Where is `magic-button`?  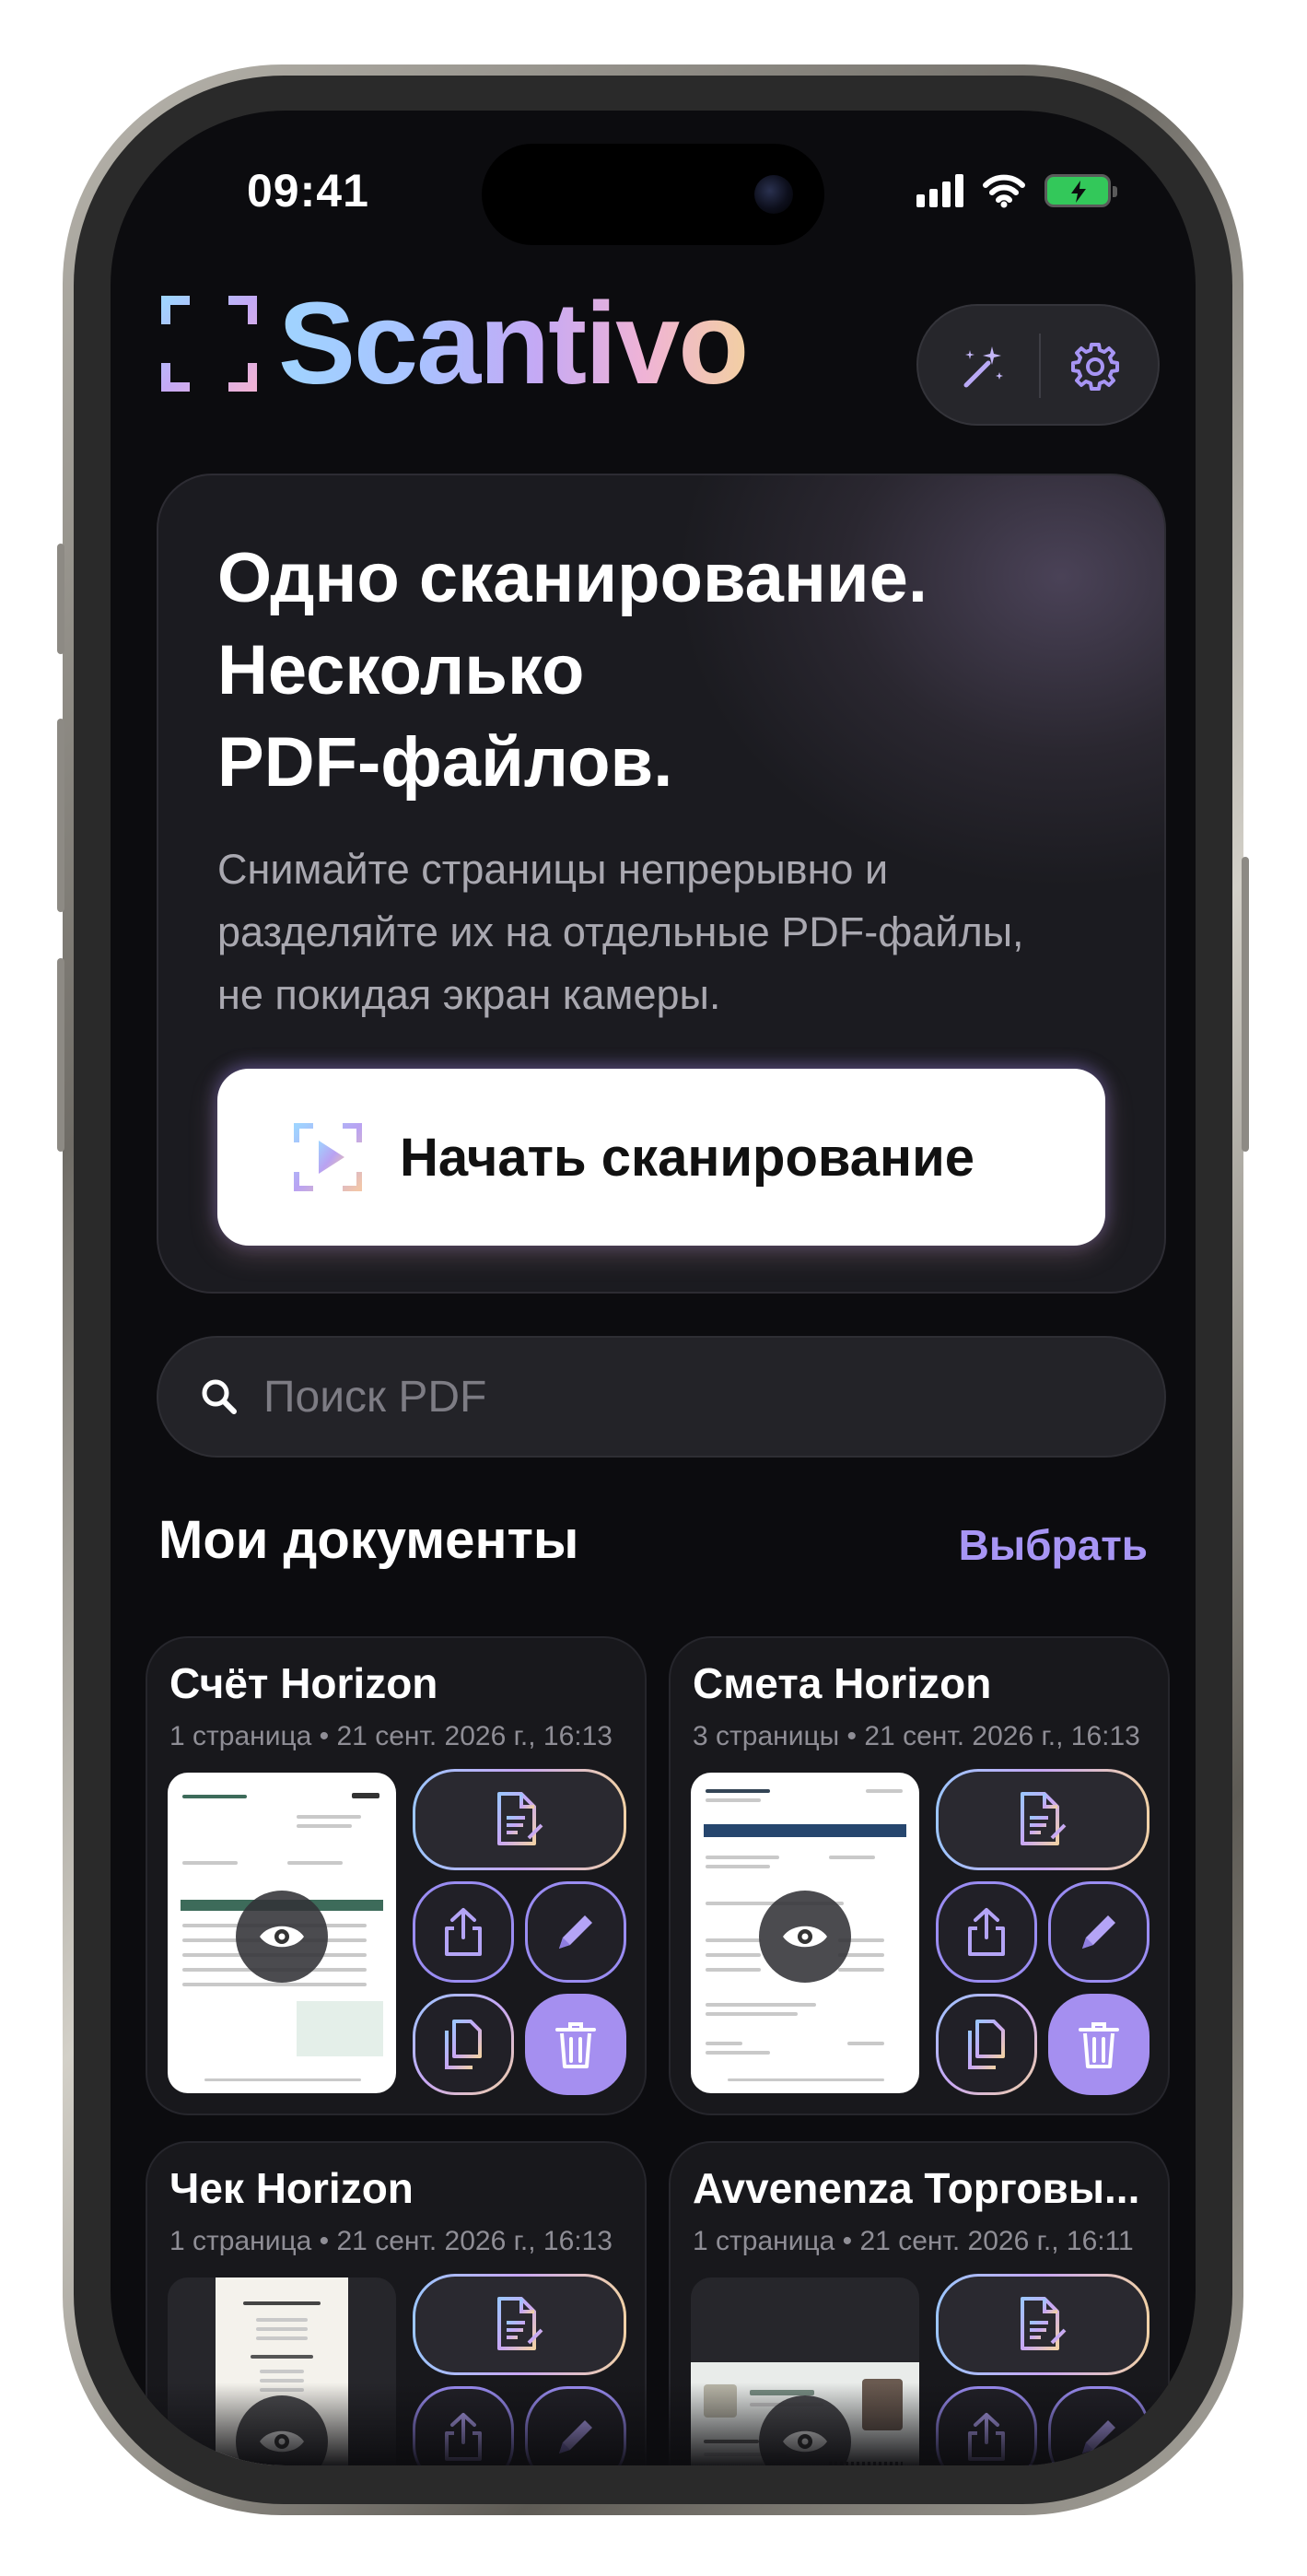 magic-button is located at coordinates (983, 367).